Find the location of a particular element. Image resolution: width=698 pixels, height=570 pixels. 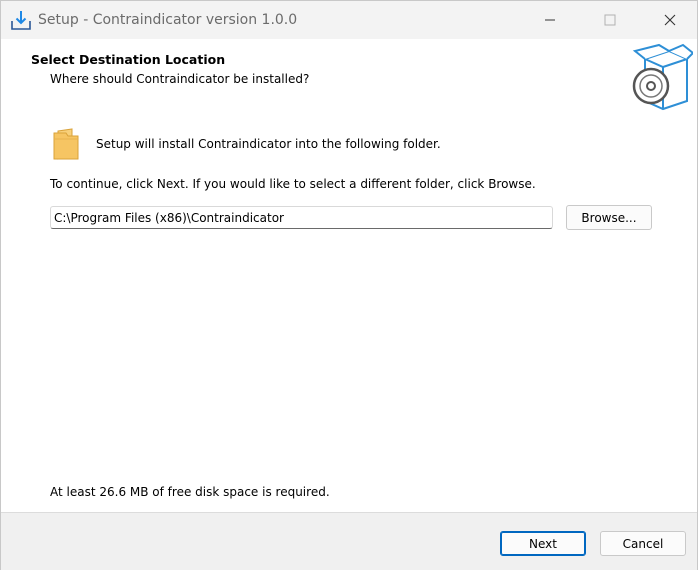

maximize-icon is located at coordinates (610, 20).